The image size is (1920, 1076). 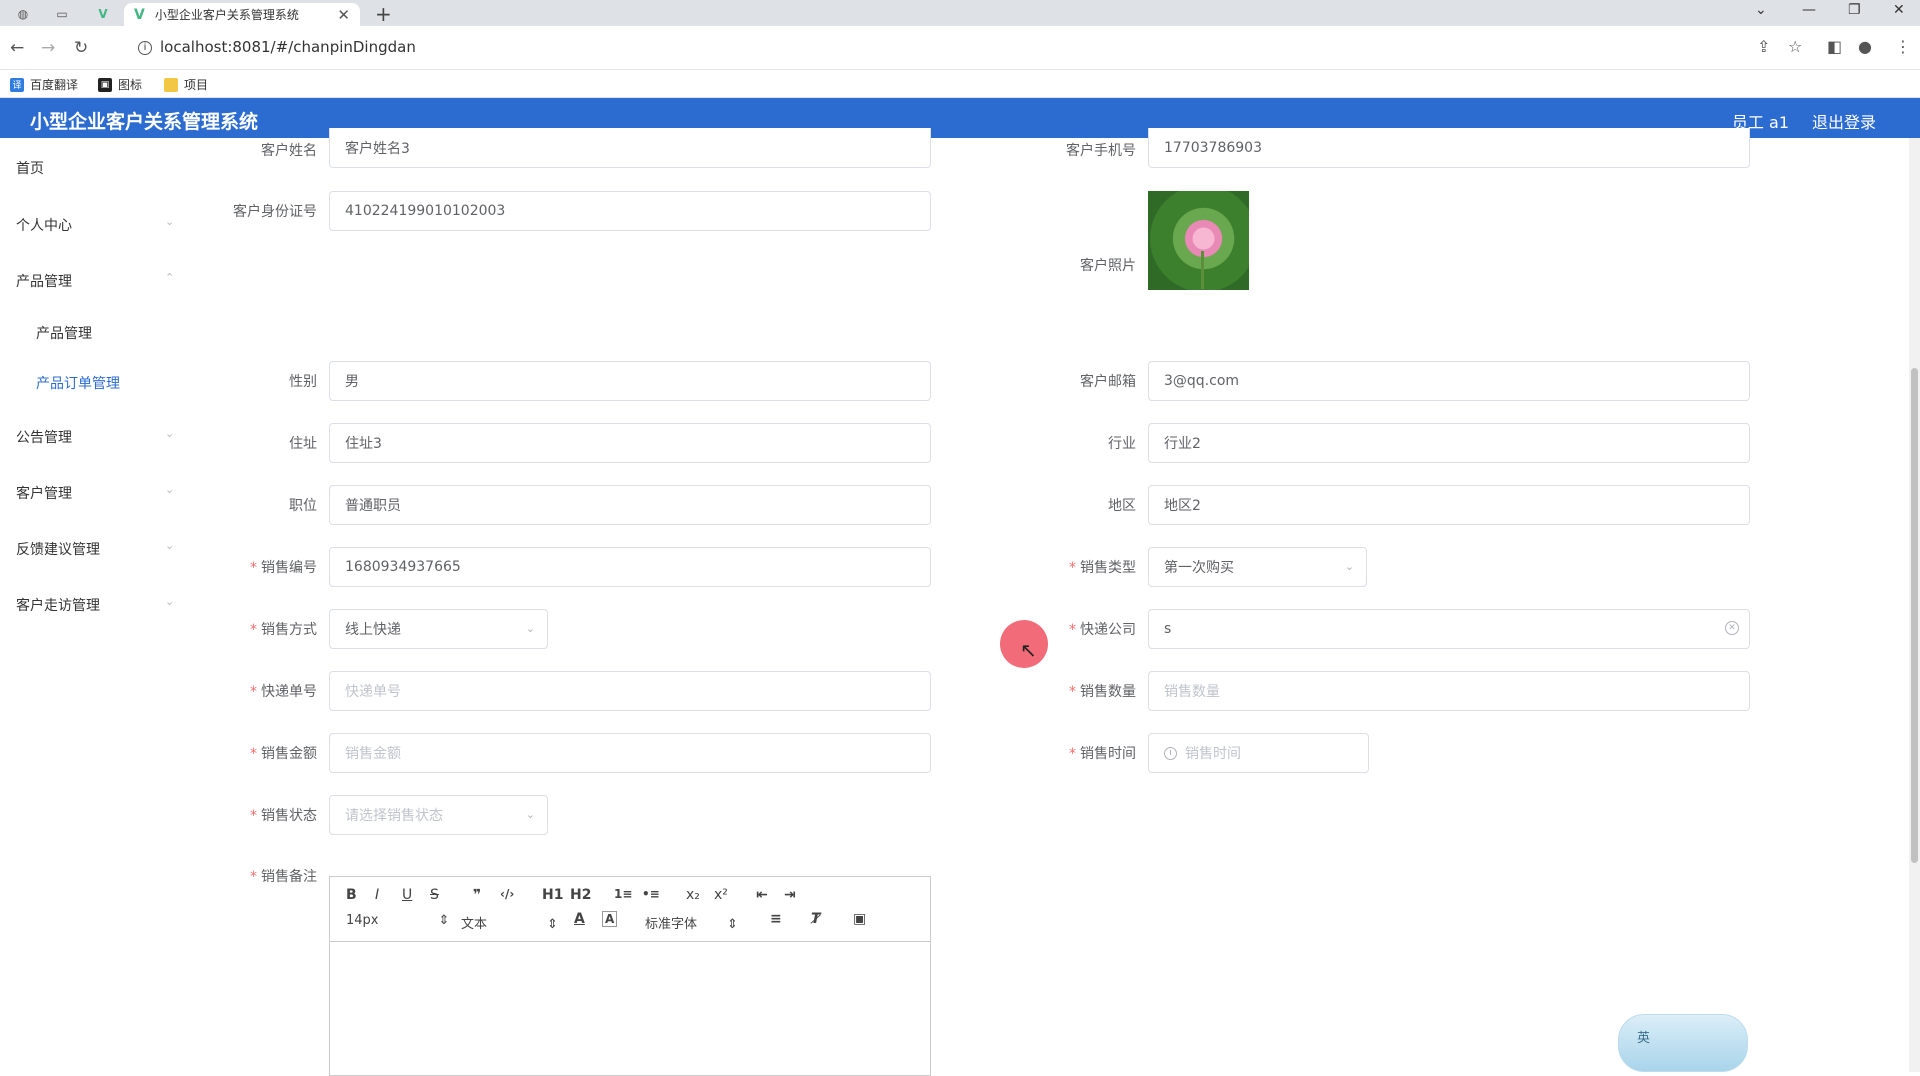 I want to click on sidebar-subitem-products: 产品管理, so click(x=64, y=333).